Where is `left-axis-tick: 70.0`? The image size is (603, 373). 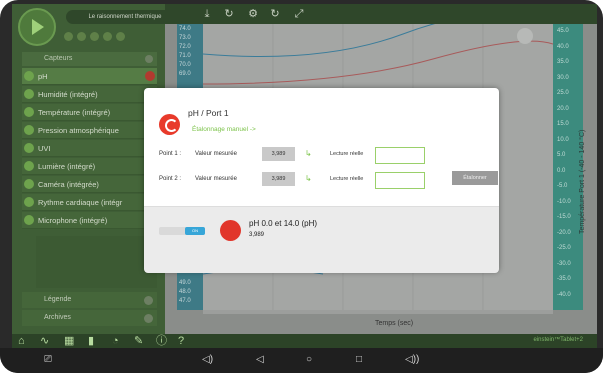 left-axis-tick: 70.0 is located at coordinates (185, 65).